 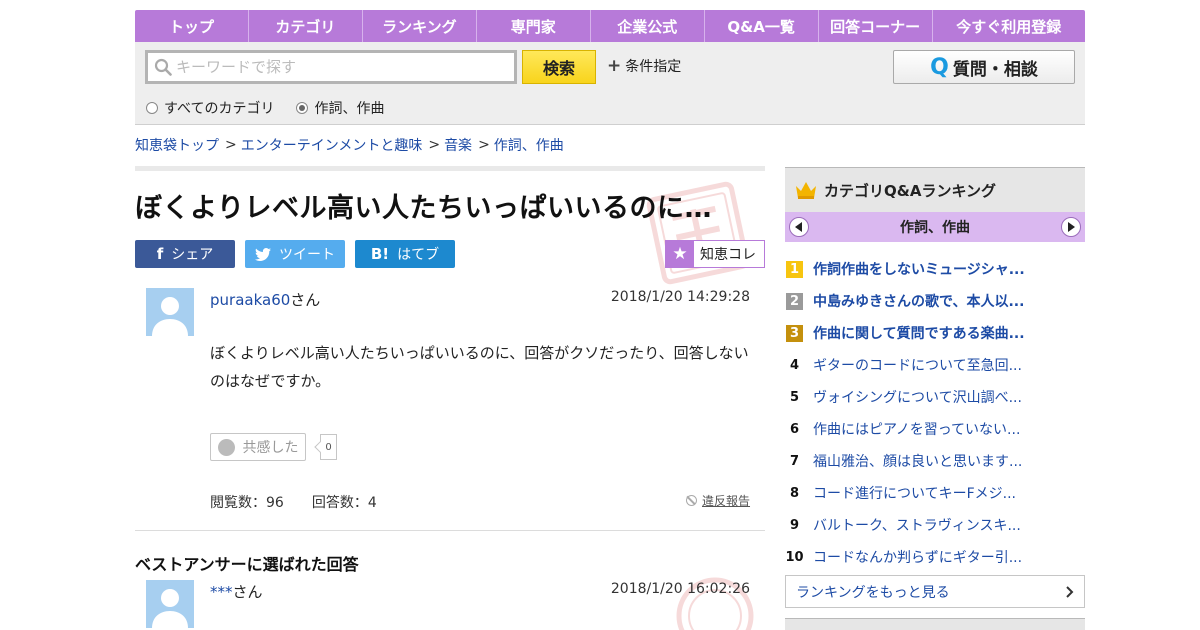 I want to click on next-category-button, so click(x=1071, y=227).